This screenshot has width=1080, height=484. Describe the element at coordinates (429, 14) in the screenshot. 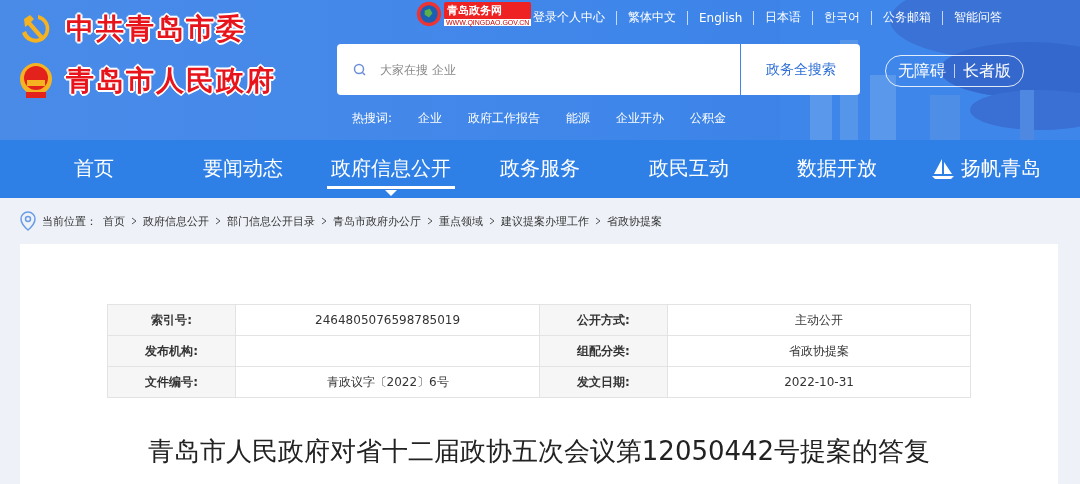

I see `globe-icon` at that location.